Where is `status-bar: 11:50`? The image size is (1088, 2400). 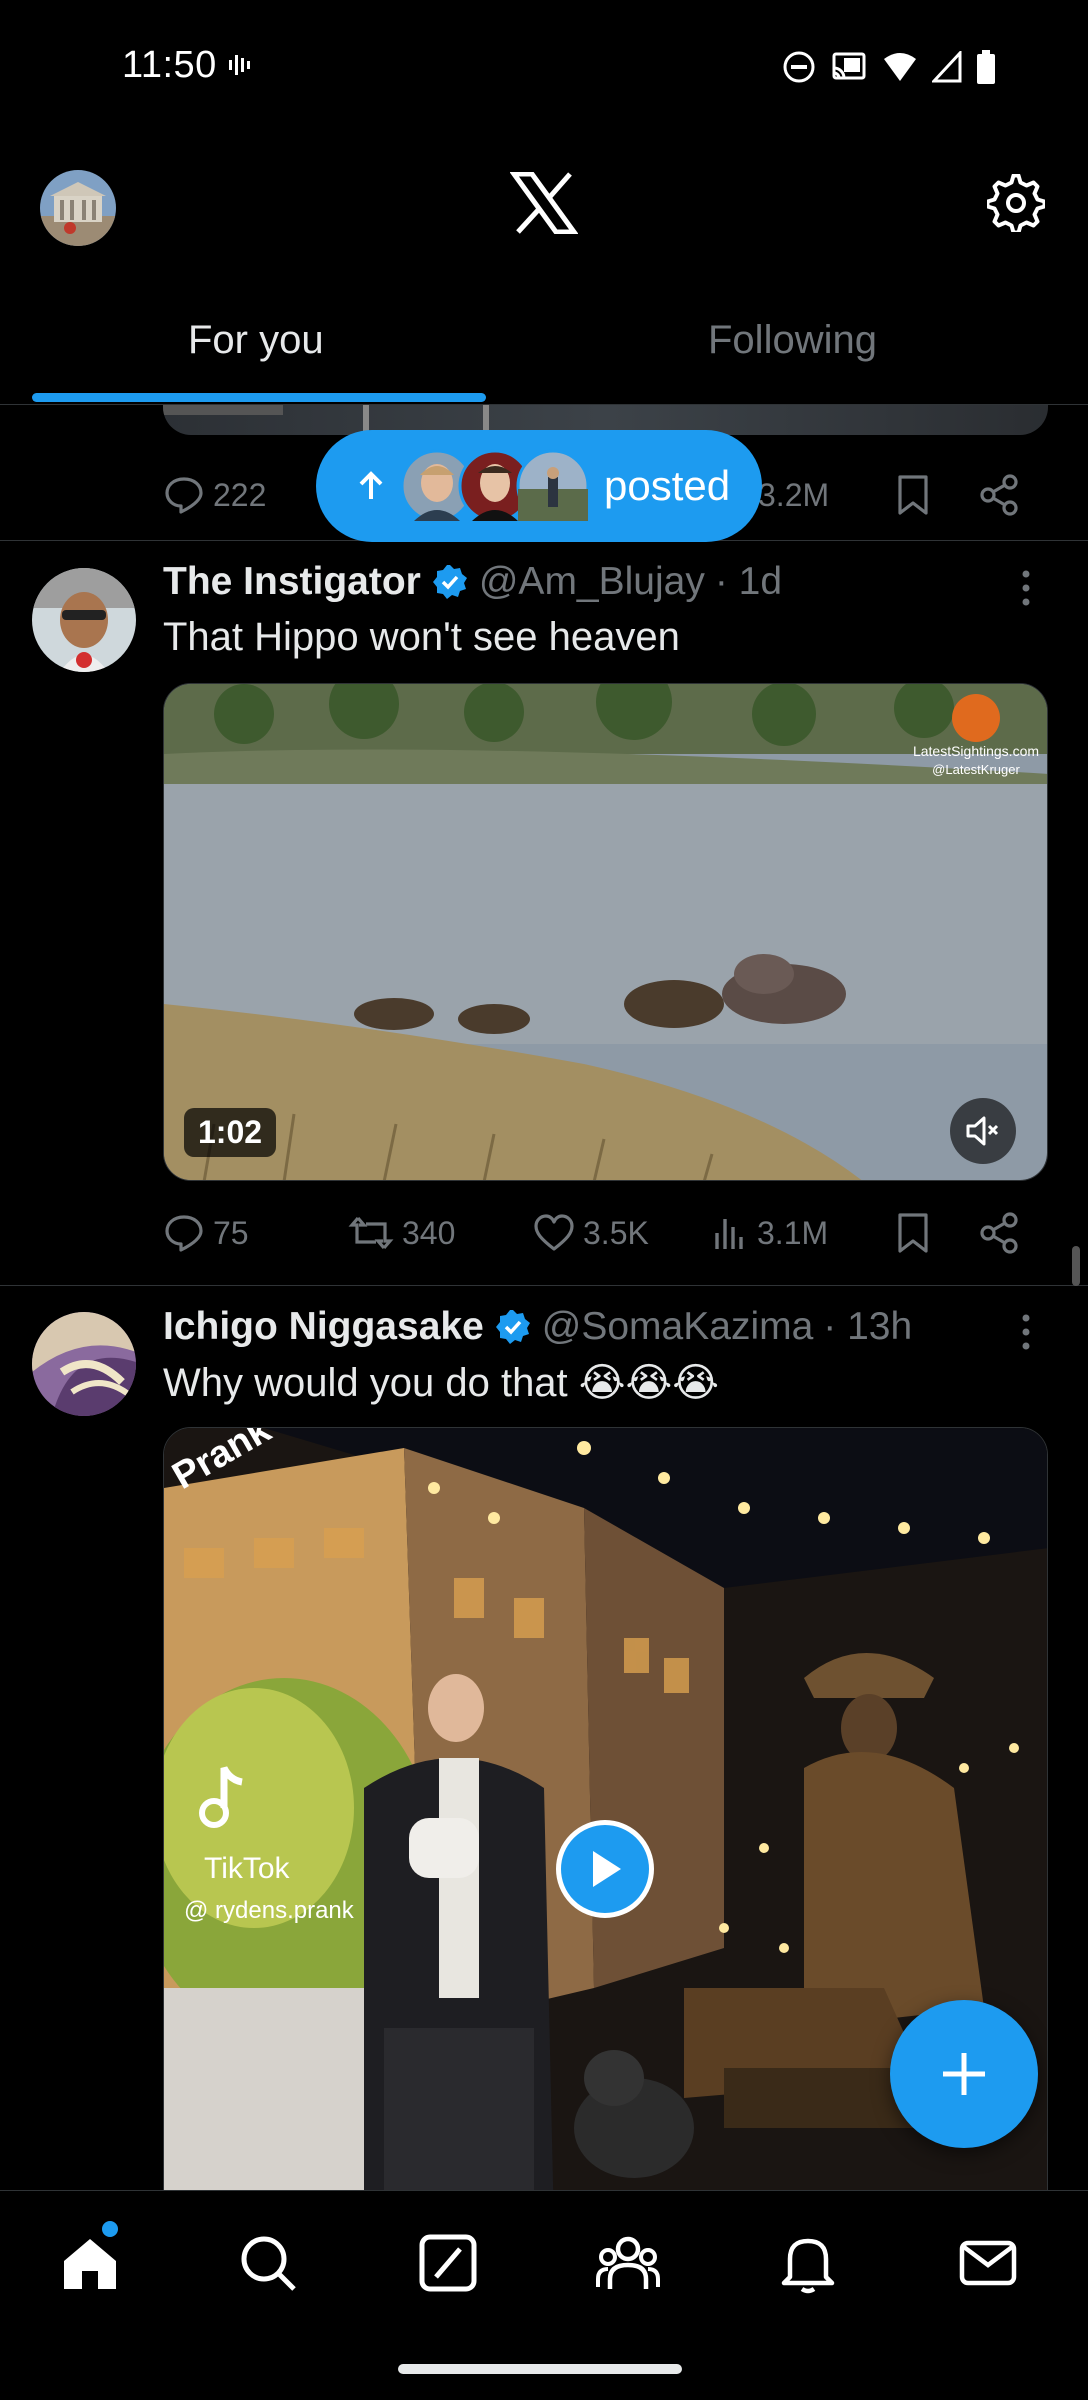
status-bar: 11:50 is located at coordinates (544, 70).